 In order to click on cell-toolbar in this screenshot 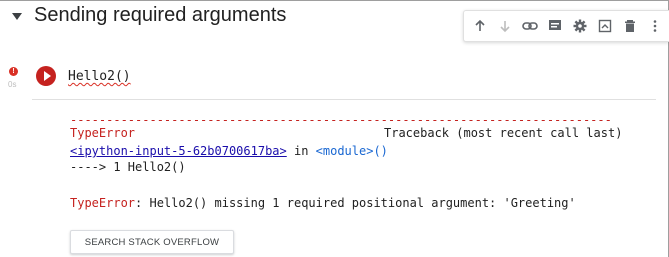, I will do `click(566, 26)`.